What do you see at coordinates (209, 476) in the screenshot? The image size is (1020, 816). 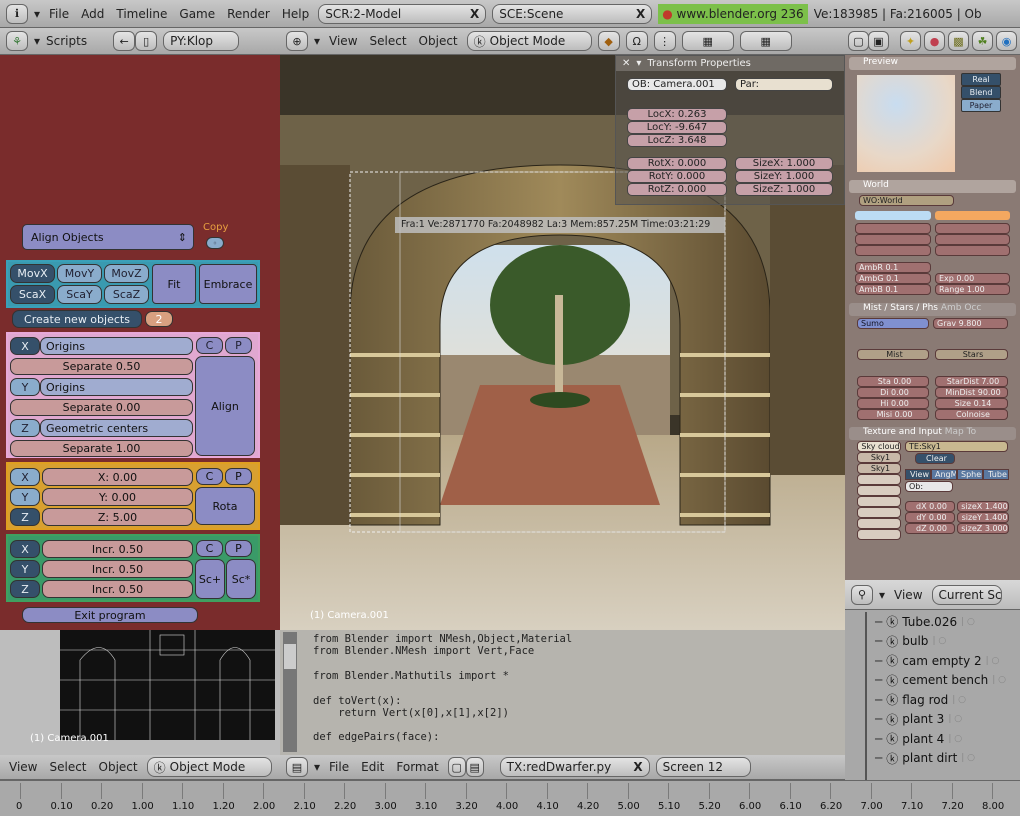 I see `rot-copy-button: C` at bounding box center [209, 476].